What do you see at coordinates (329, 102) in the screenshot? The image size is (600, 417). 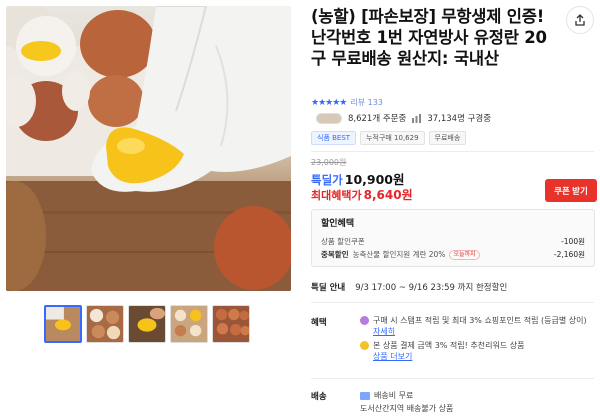 I see `rating-stars: ★★★★★` at bounding box center [329, 102].